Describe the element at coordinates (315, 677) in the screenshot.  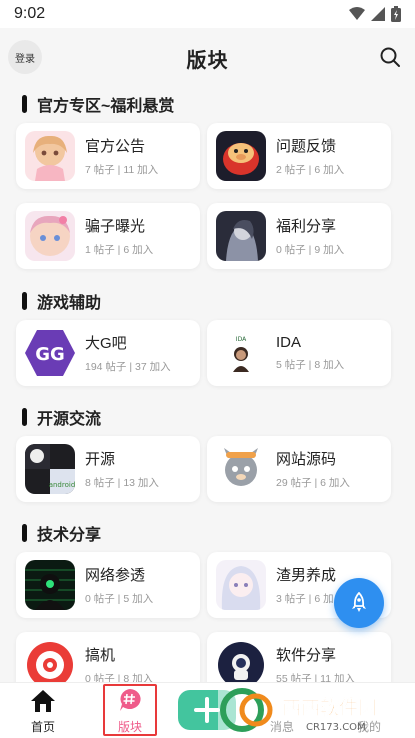
I see `board-stats: 55 帖子 | 11 加入` at that location.